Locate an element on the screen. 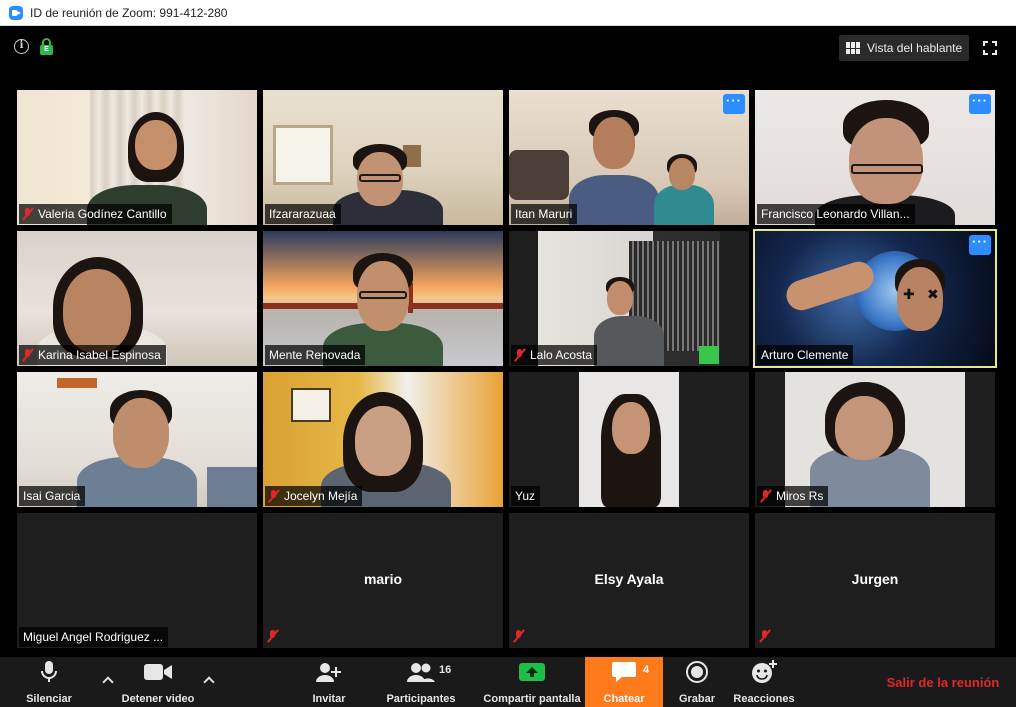 The height and width of the screenshot is (707, 1016). participant-tile: ··· Itan Maruri is located at coordinates (629, 157).